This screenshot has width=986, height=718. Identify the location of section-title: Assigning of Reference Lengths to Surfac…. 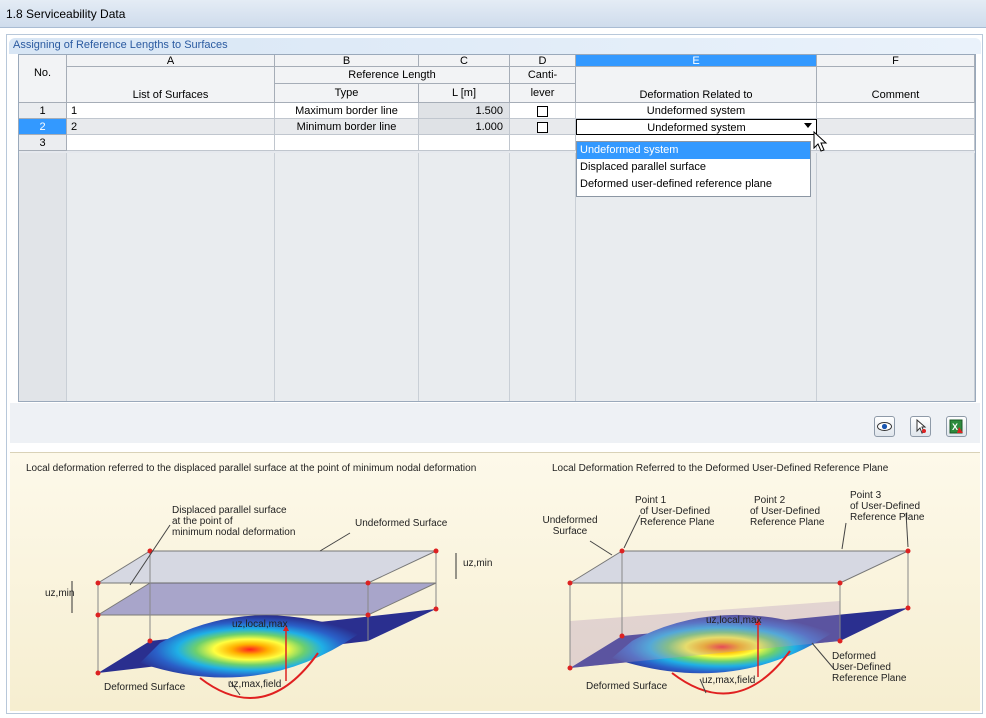
(120, 45).